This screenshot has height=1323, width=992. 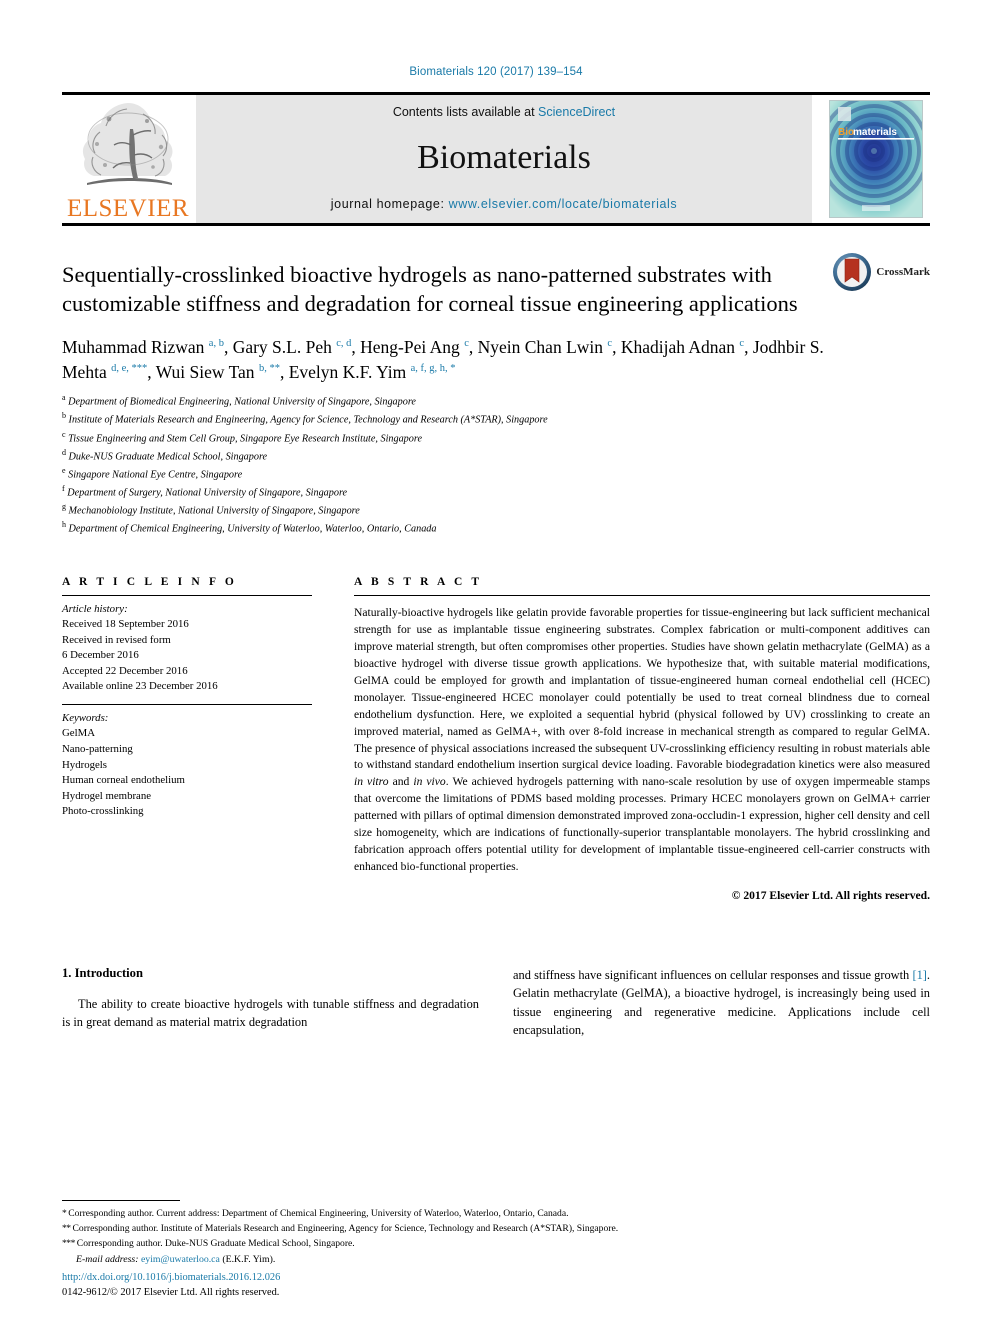 I want to click on email-attribution: (E.K.F. Yim)., so click(x=249, y=1259).